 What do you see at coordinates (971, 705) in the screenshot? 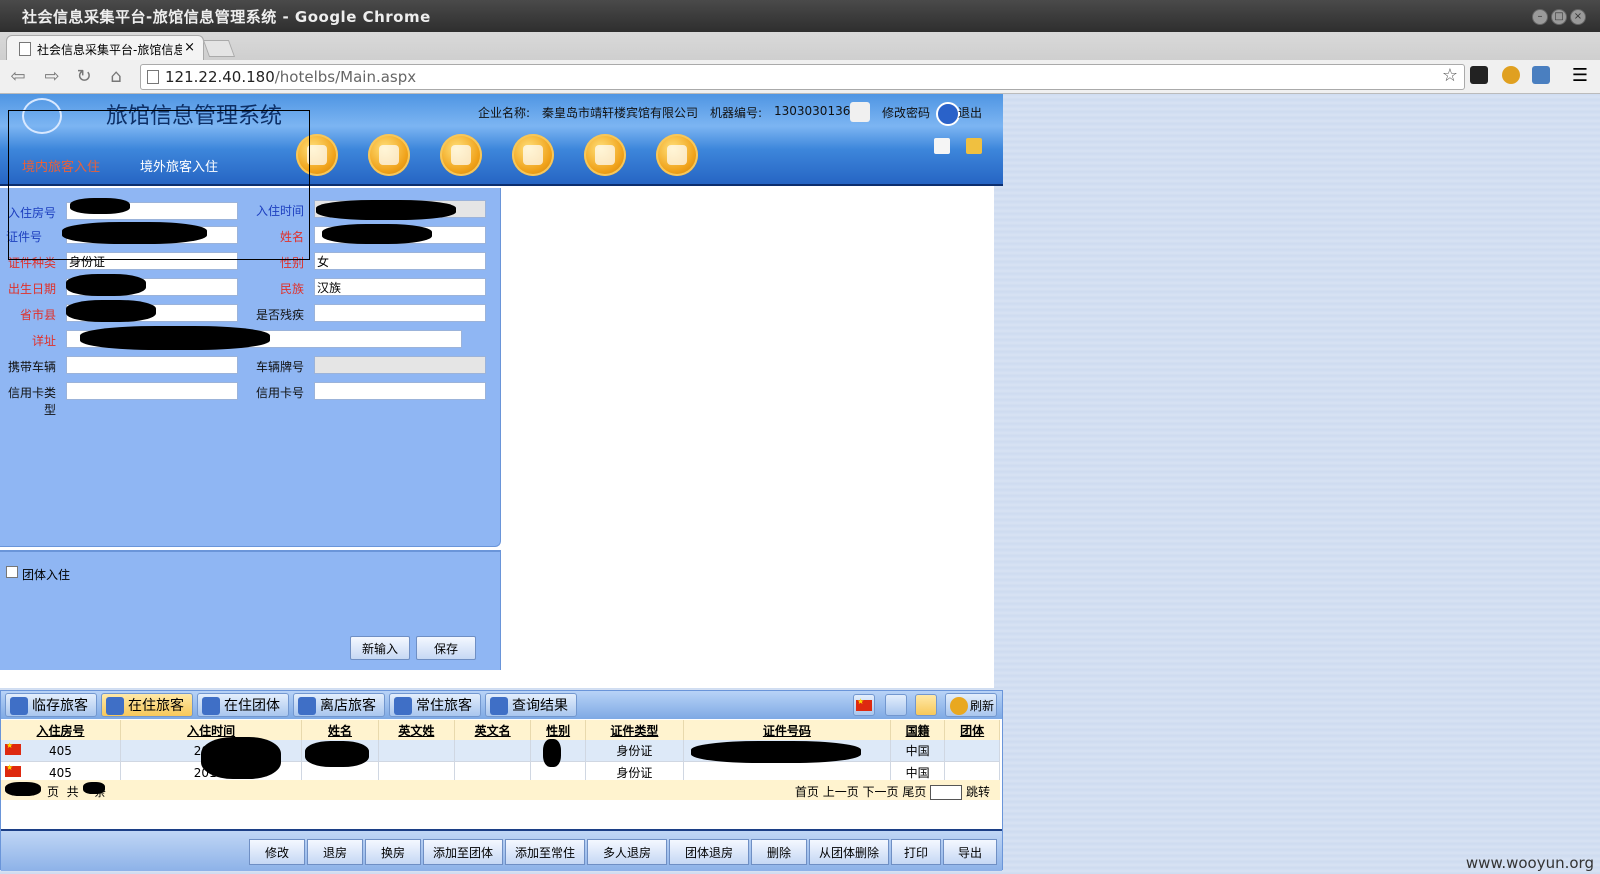
I see `refresh-button: 刷新` at bounding box center [971, 705].